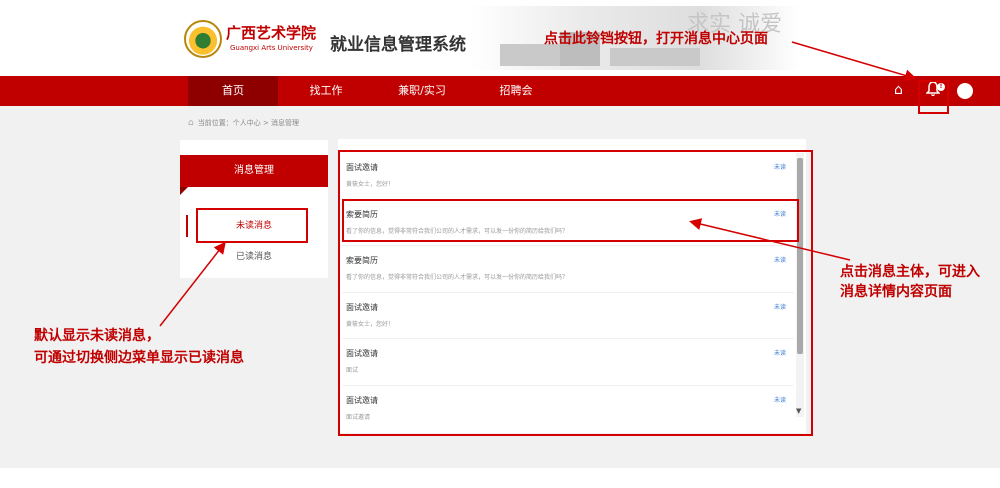 The width and height of the screenshot is (1000, 488). What do you see at coordinates (933, 97) in the screenshot?
I see `annotation-bell-highlight` at bounding box center [933, 97].